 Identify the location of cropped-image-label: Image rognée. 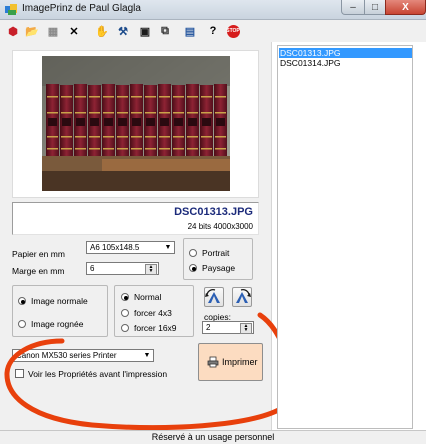
(57, 324).